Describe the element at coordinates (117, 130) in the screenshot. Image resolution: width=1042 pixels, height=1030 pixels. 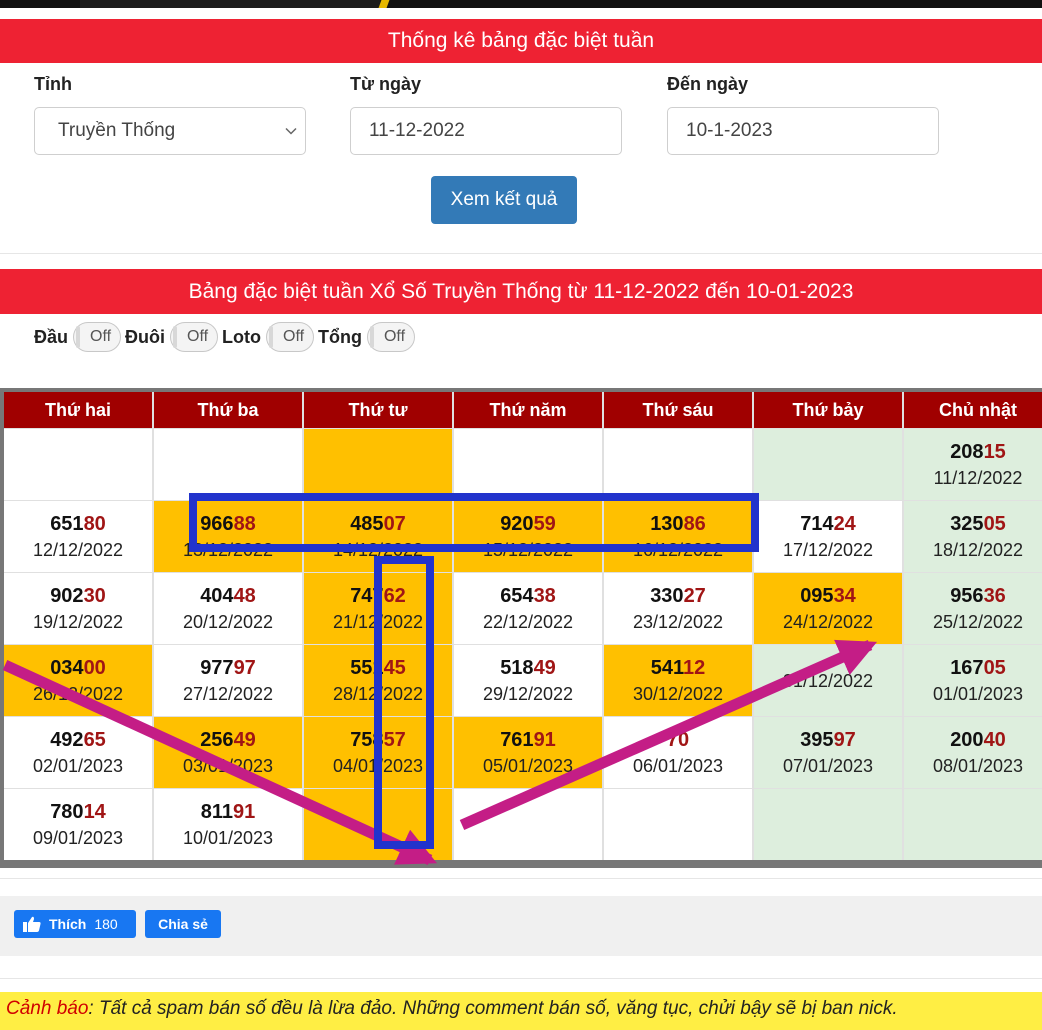
I see `province-select-value: Truyền Thống` at that location.